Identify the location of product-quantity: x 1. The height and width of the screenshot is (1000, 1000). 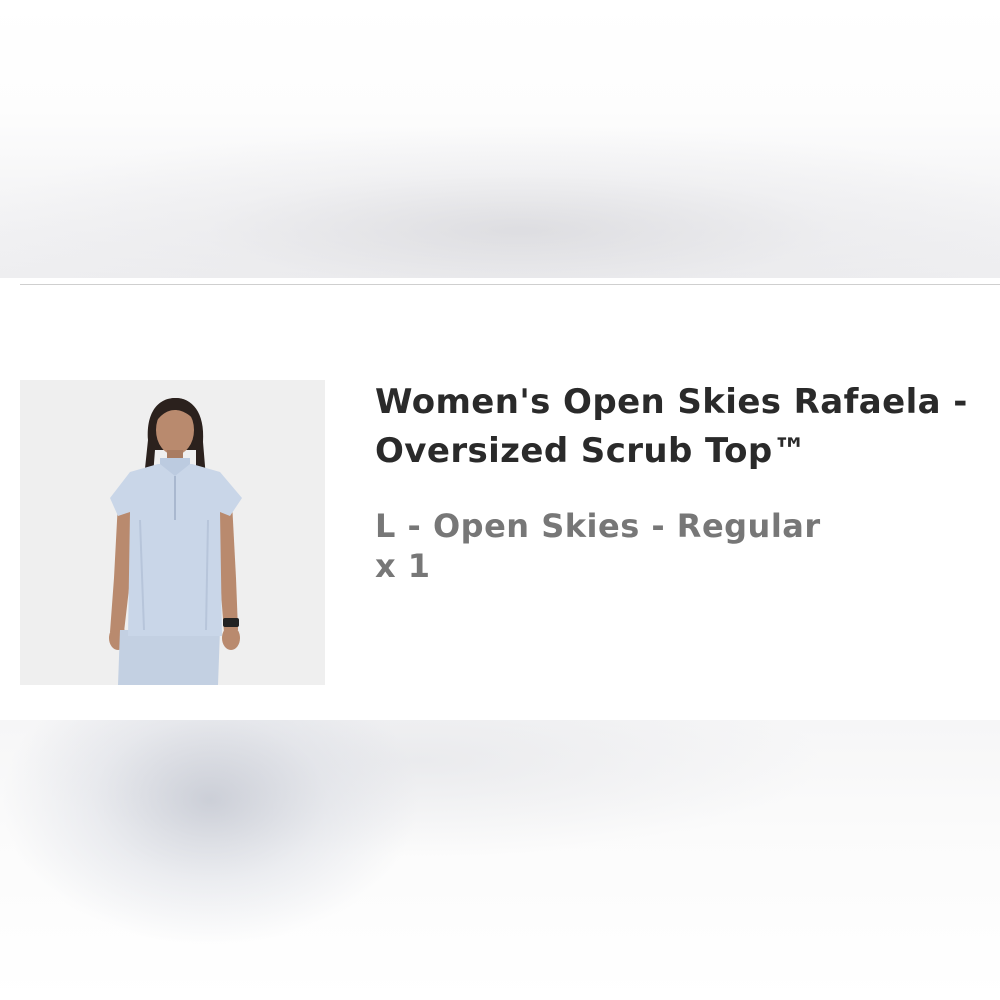
(403, 566).